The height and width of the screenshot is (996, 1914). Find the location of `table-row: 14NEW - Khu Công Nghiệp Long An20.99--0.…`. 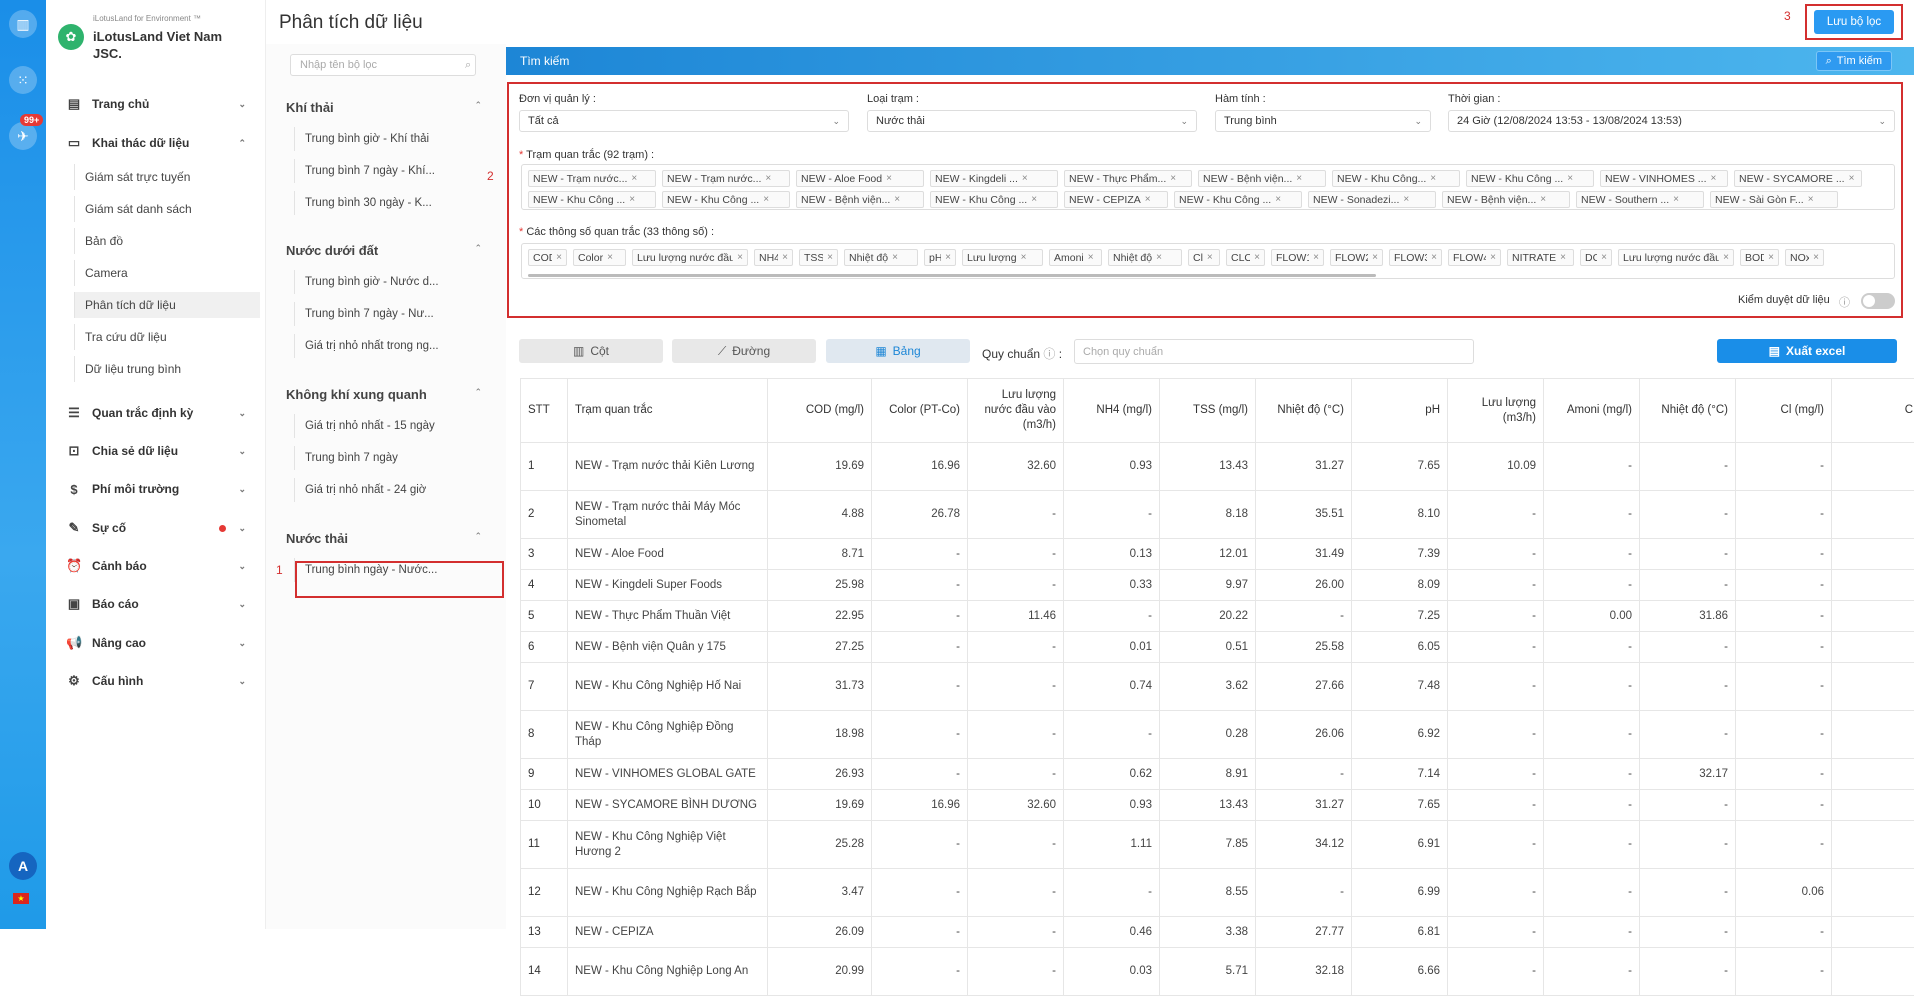

table-row: 14NEW - Khu Công Nghiệp Long An20.99--0.… is located at coordinates (1217, 972).